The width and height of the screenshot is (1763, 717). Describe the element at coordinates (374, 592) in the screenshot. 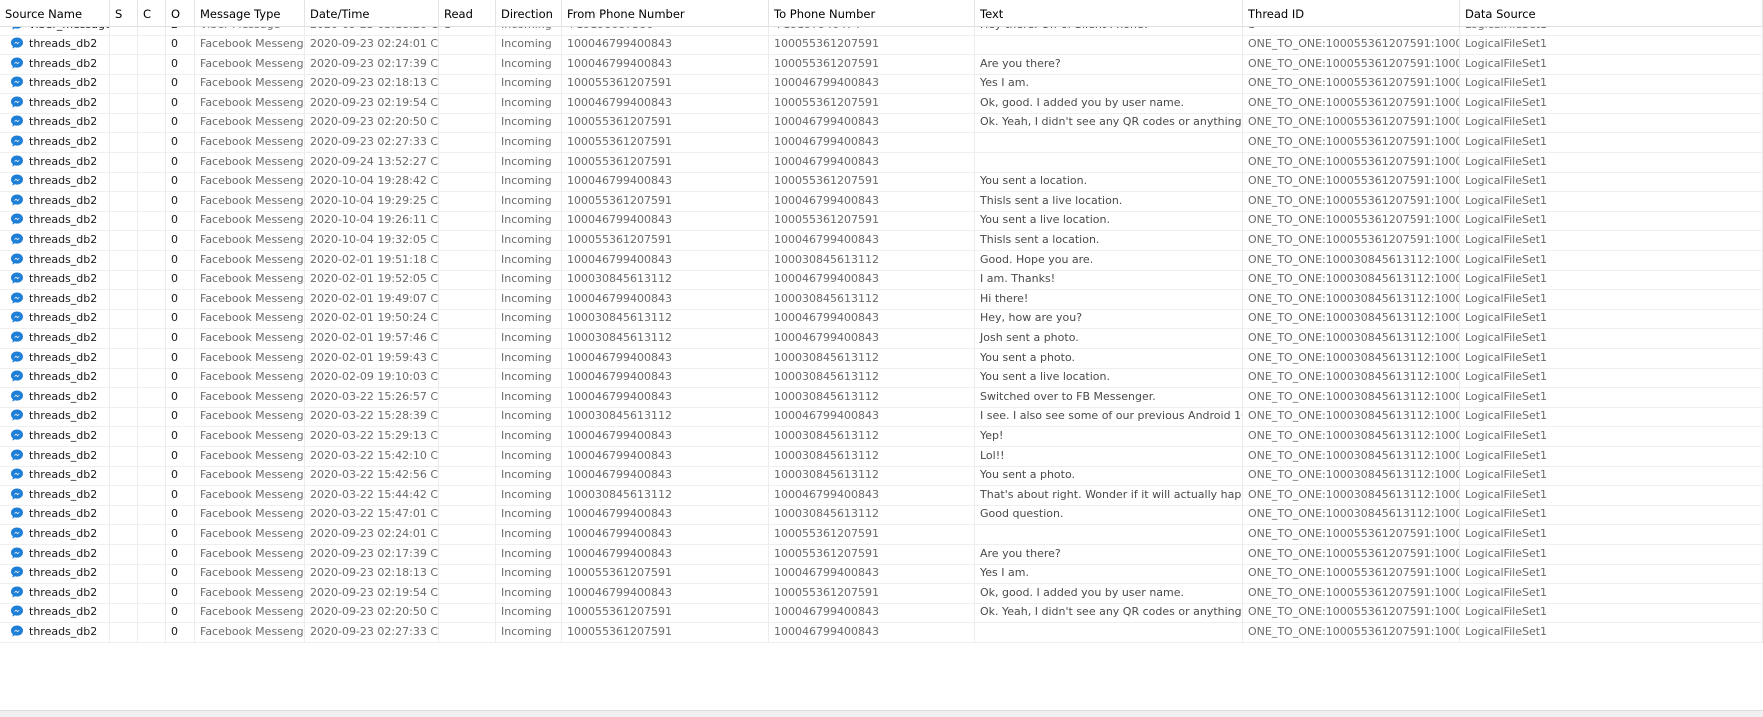

I see `datetime-value: 2020-09-23 02:19:54 CEST` at that location.